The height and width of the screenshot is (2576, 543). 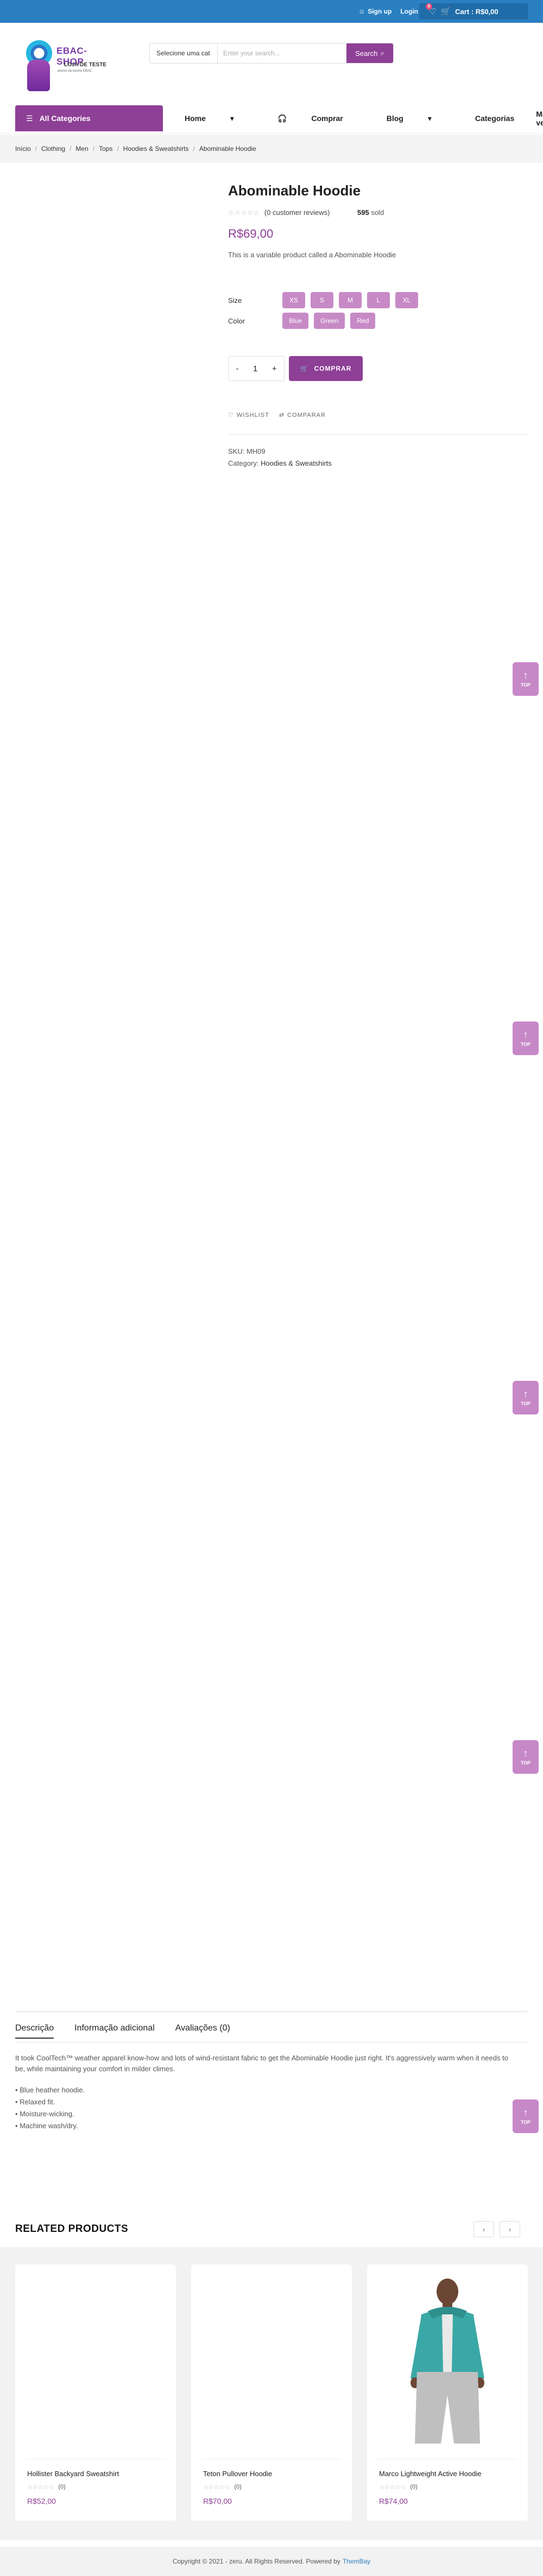 I want to click on size-option: L, so click(x=378, y=300).